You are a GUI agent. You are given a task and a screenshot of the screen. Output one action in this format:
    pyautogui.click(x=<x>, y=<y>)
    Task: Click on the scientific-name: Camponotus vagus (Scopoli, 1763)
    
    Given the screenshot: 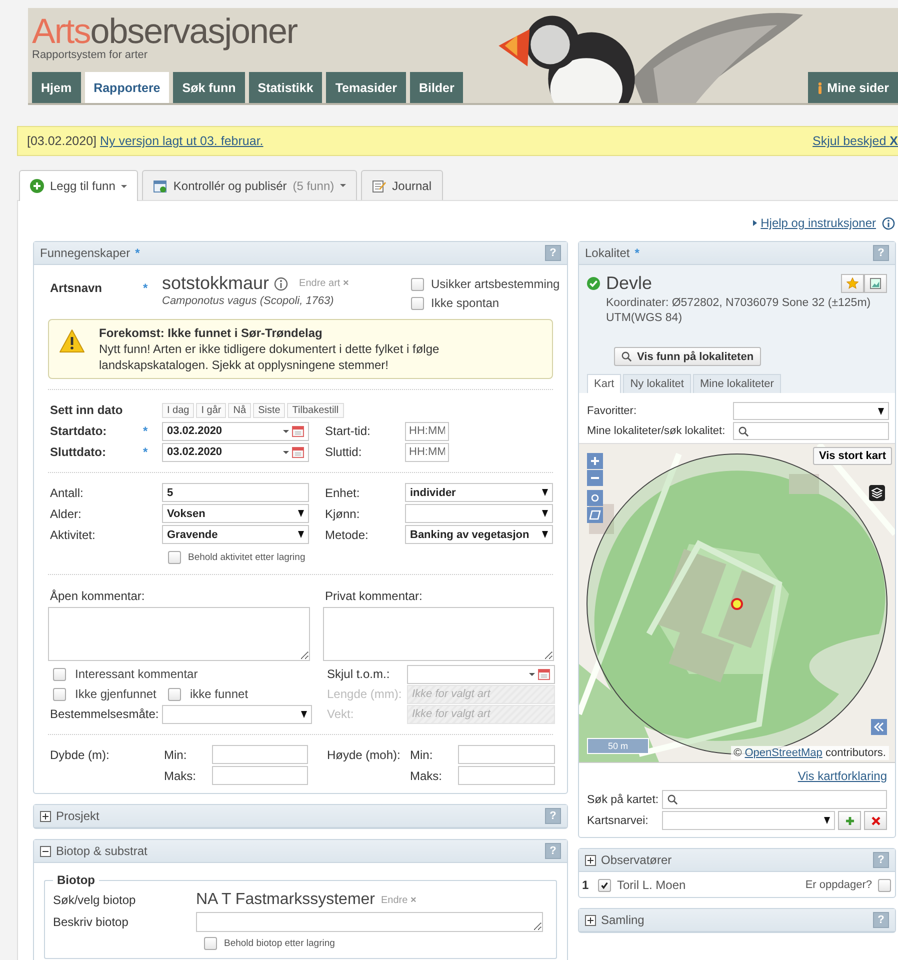 What is the action you would take?
    pyautogui.click(x=248, y=301)
    